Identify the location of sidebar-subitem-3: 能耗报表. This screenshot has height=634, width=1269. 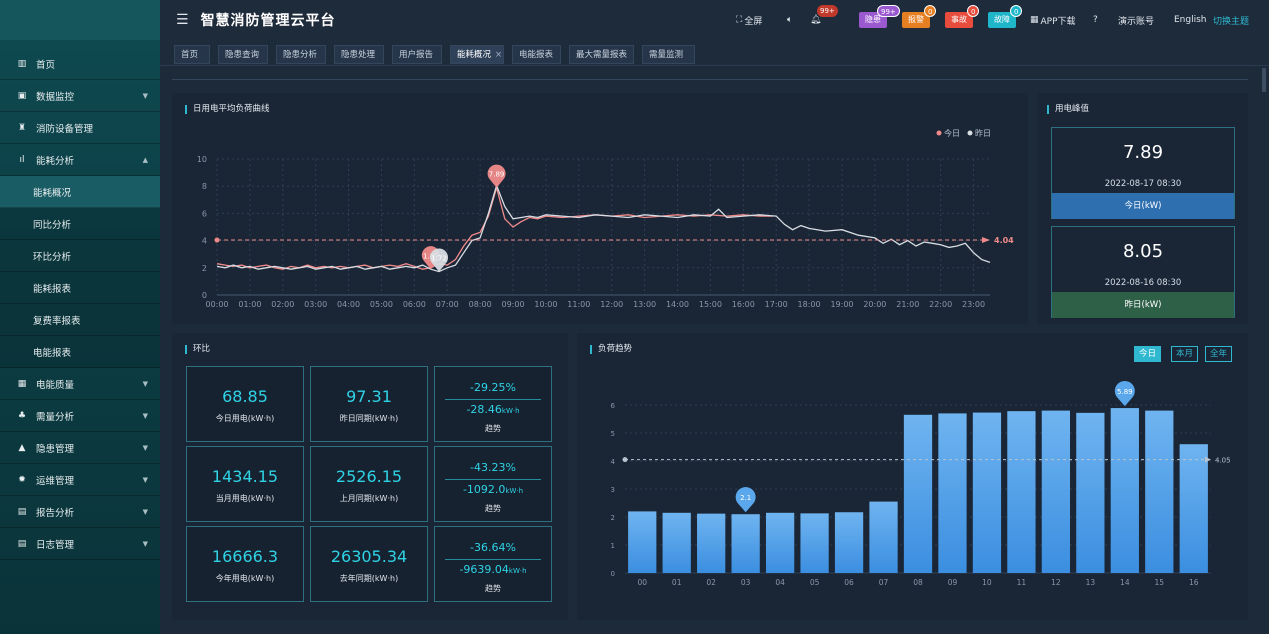
(80, 288).